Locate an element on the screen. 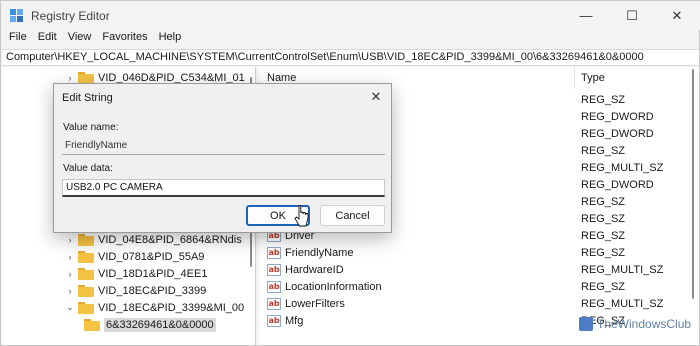 The width and height of the screenshot is (700, 346). value-name: Mfg is located at coordinates (294, 321).